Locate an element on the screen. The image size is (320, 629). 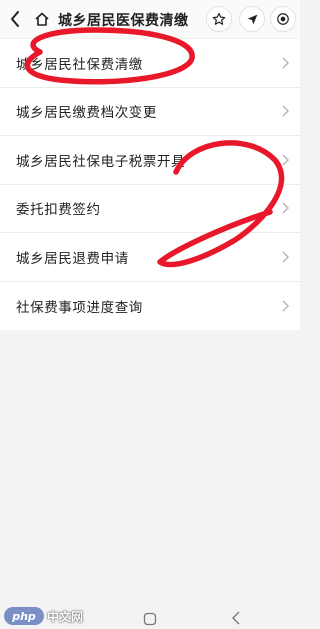
menu-item-label: 城乡居民社保费清缴 is located at coordinates (79, 64).